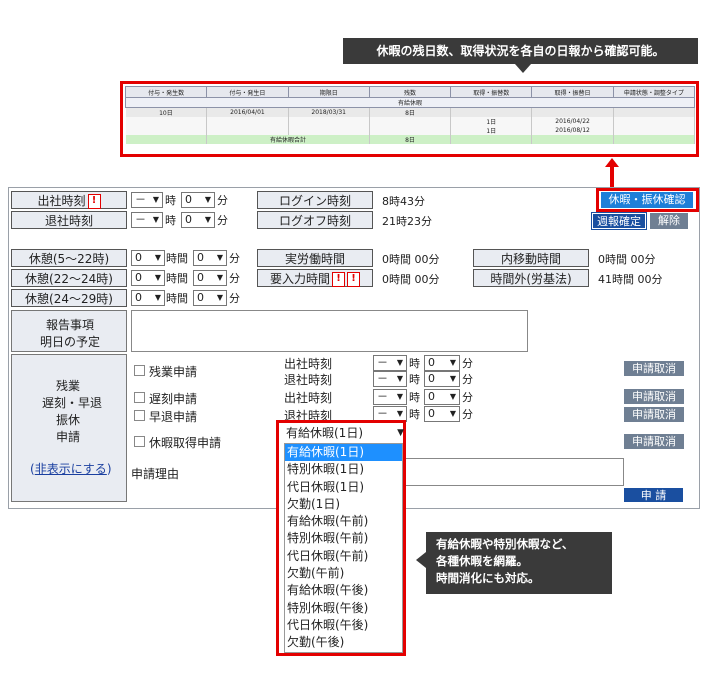 The image size is (704, 690). What do you see at coordinates (166, 112) in the screenshot?
I see `cell: 10日` at bounding box center [166, 112].